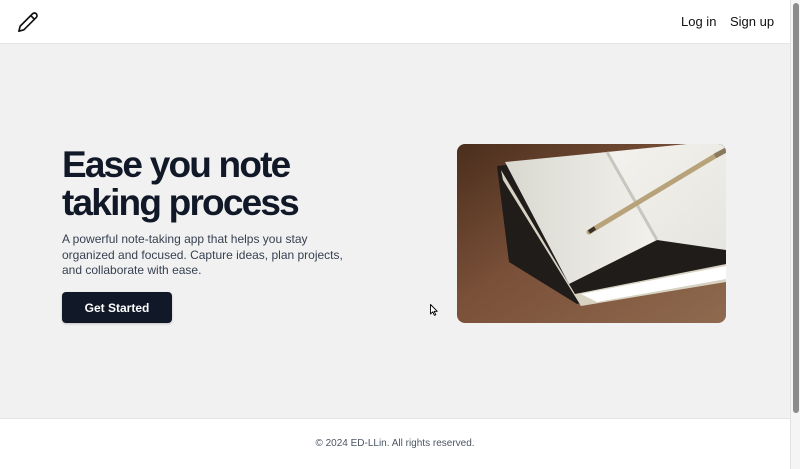 This screenshot has height=469, width=800. I want to click on vertical-scrollbar, so click(795, 234).